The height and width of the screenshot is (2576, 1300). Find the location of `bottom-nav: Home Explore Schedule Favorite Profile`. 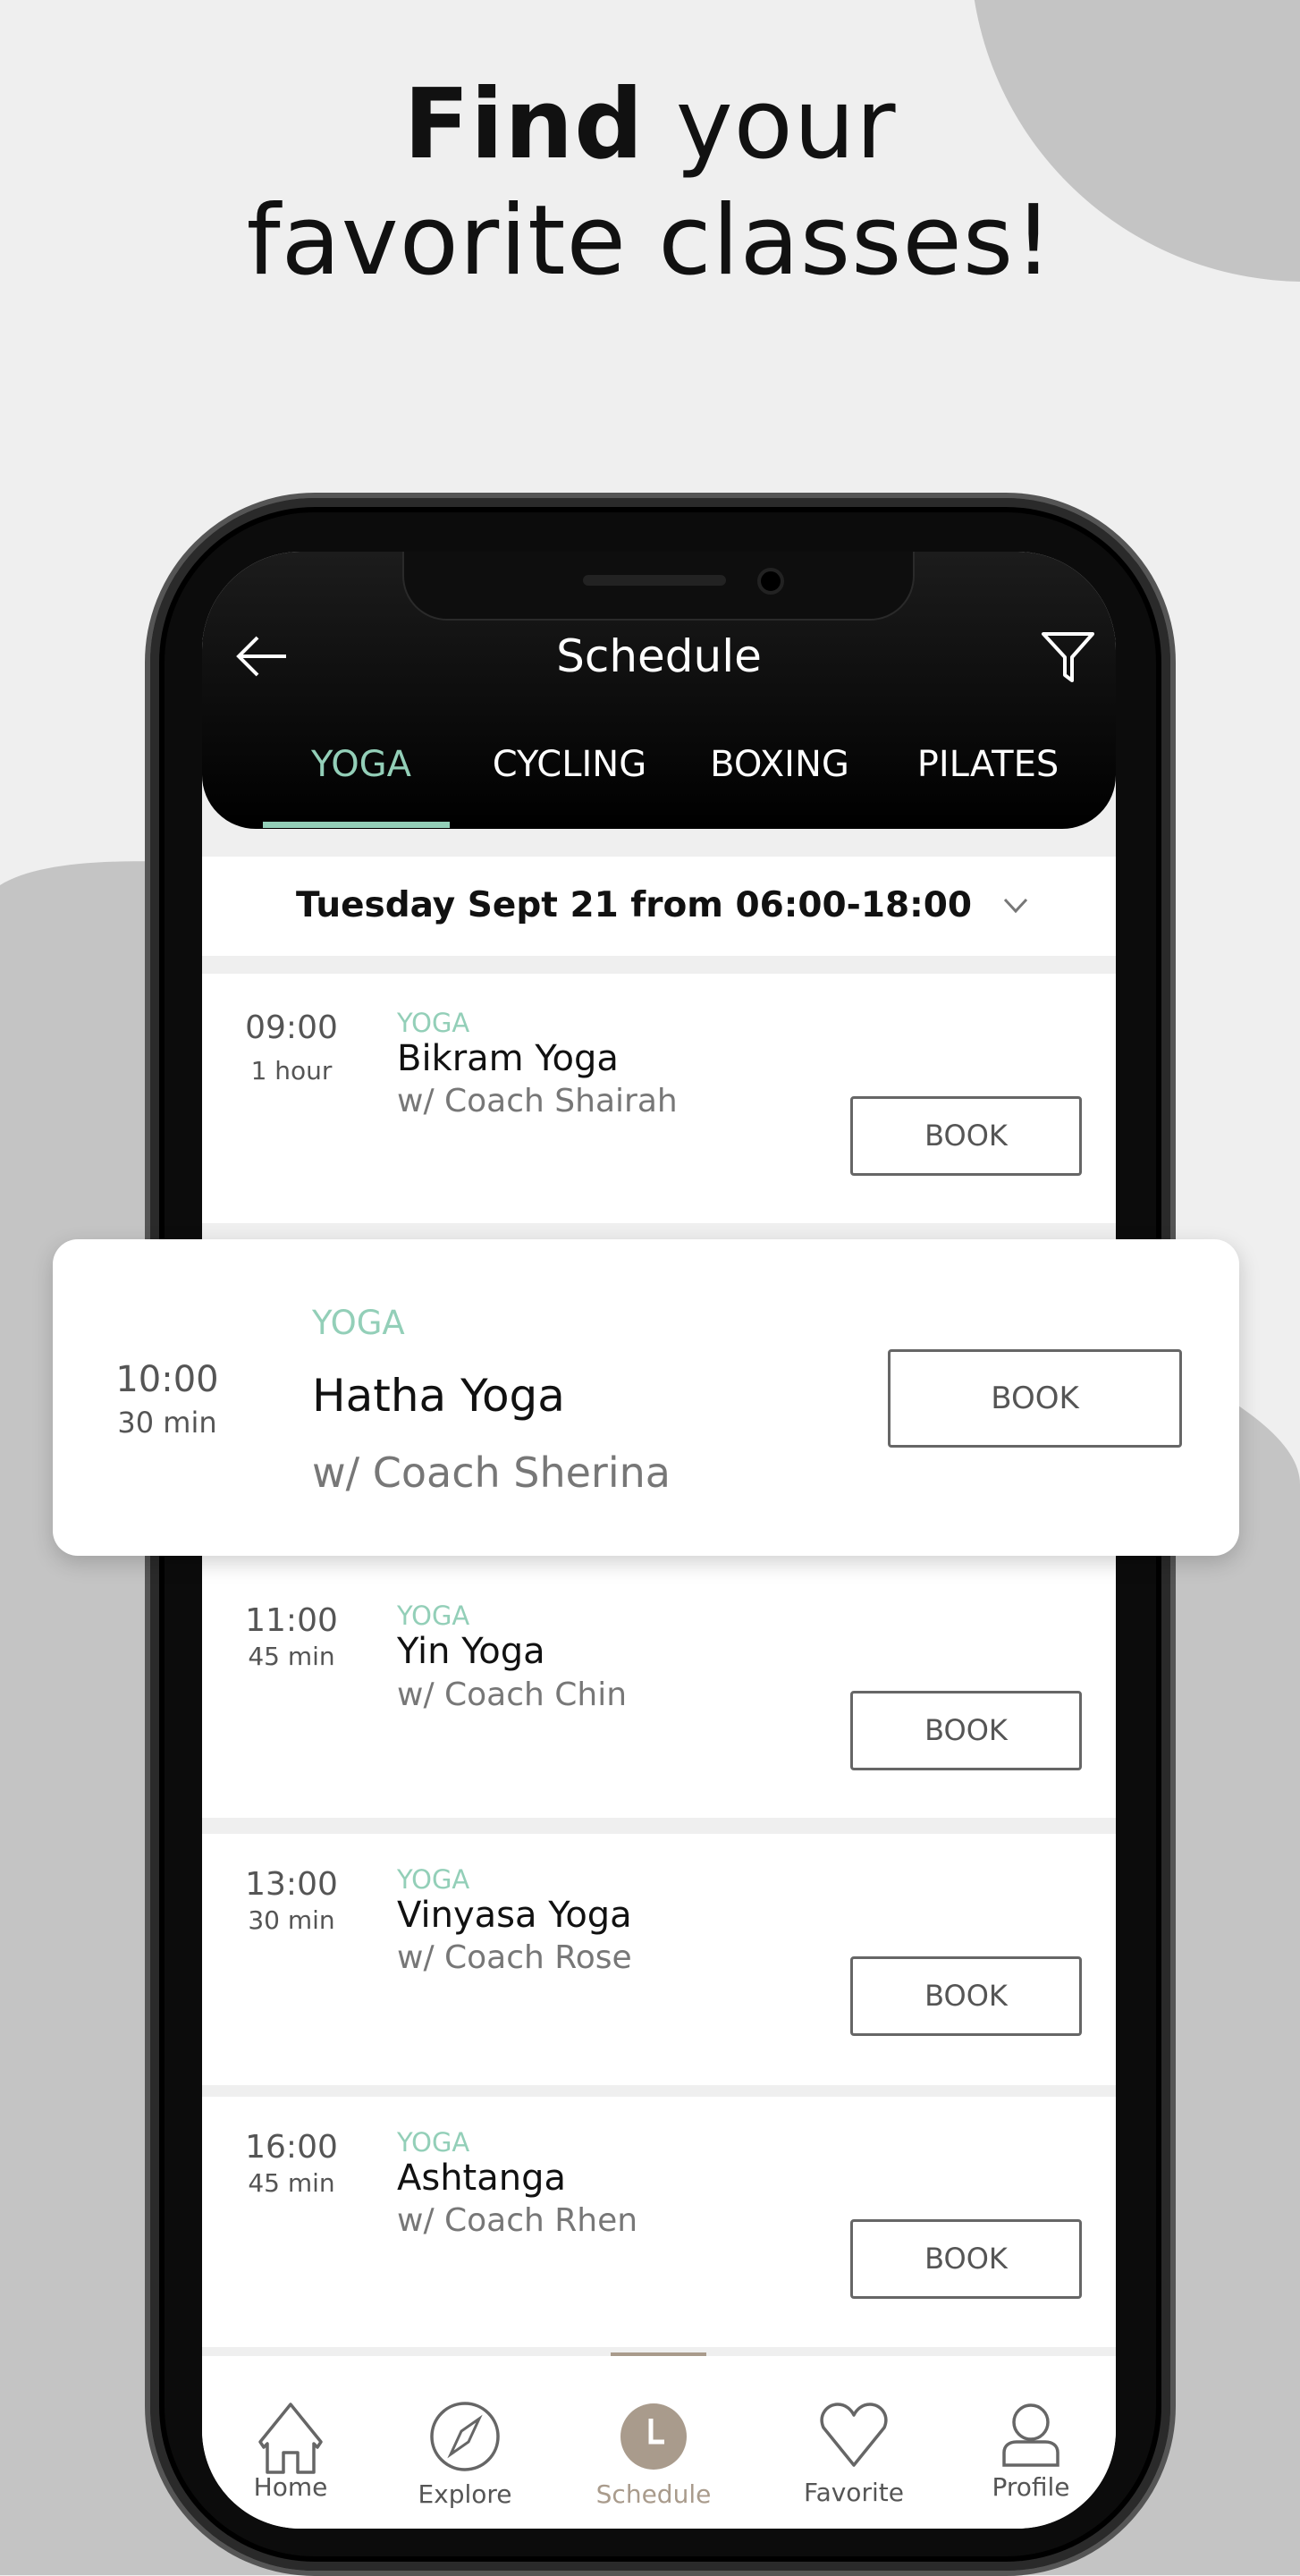

bottom-nav: Home Explore Schedule Favorite Profile is located at coordinates (659, 2440).